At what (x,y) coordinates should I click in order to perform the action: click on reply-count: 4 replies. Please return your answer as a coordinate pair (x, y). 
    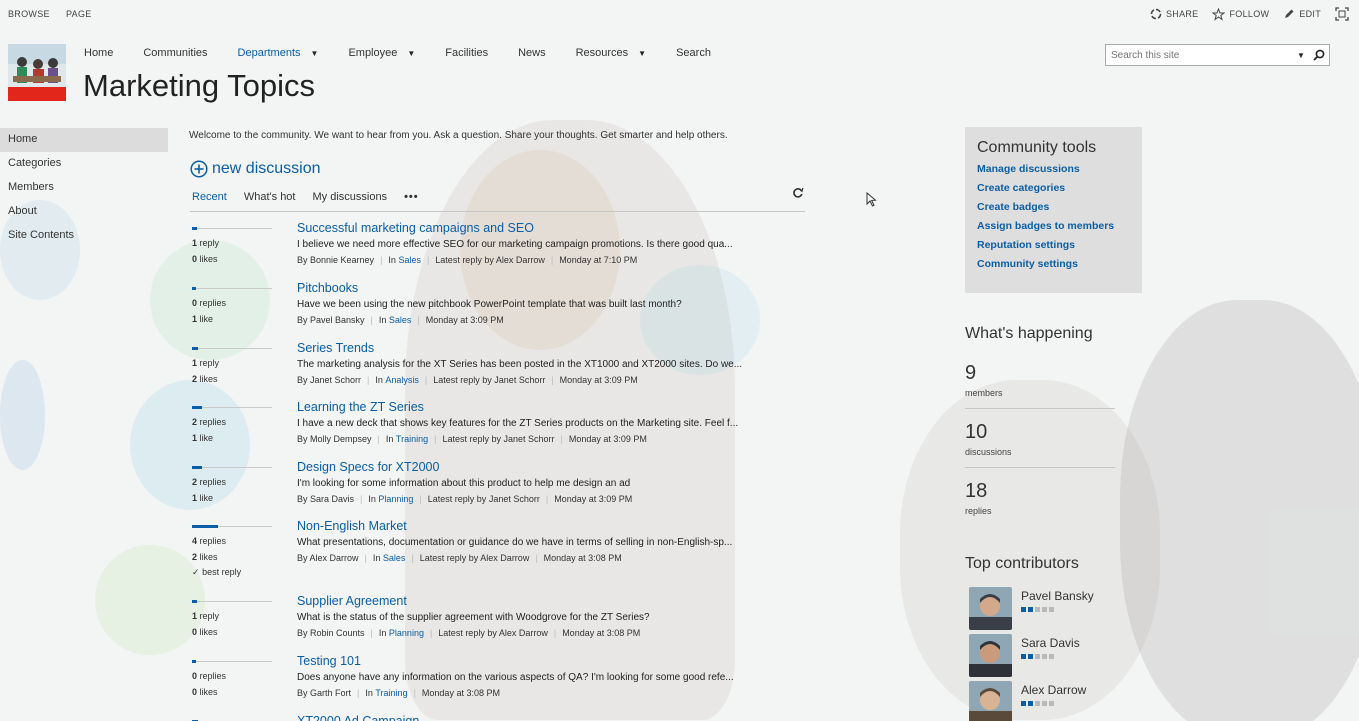
    Looking at the image, I should click on (209, 541).